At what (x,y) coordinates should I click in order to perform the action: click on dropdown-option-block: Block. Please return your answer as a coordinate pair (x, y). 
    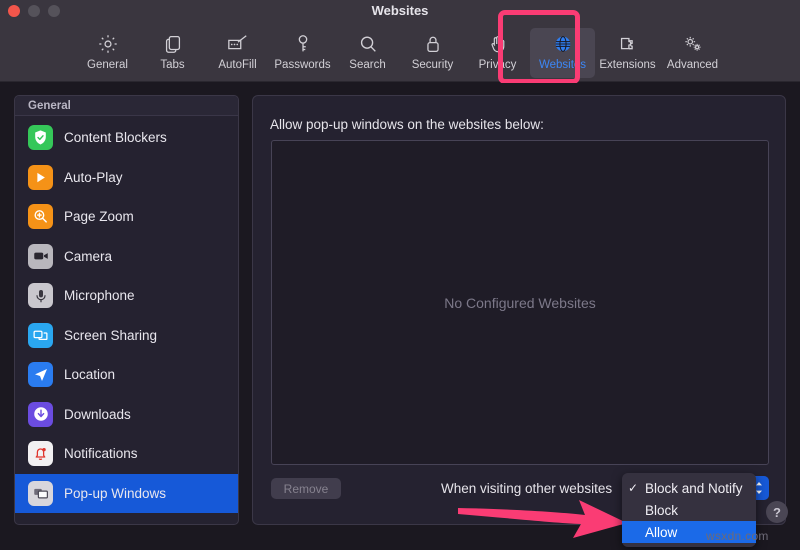
    Looking at the image, I should click on (689, 510).